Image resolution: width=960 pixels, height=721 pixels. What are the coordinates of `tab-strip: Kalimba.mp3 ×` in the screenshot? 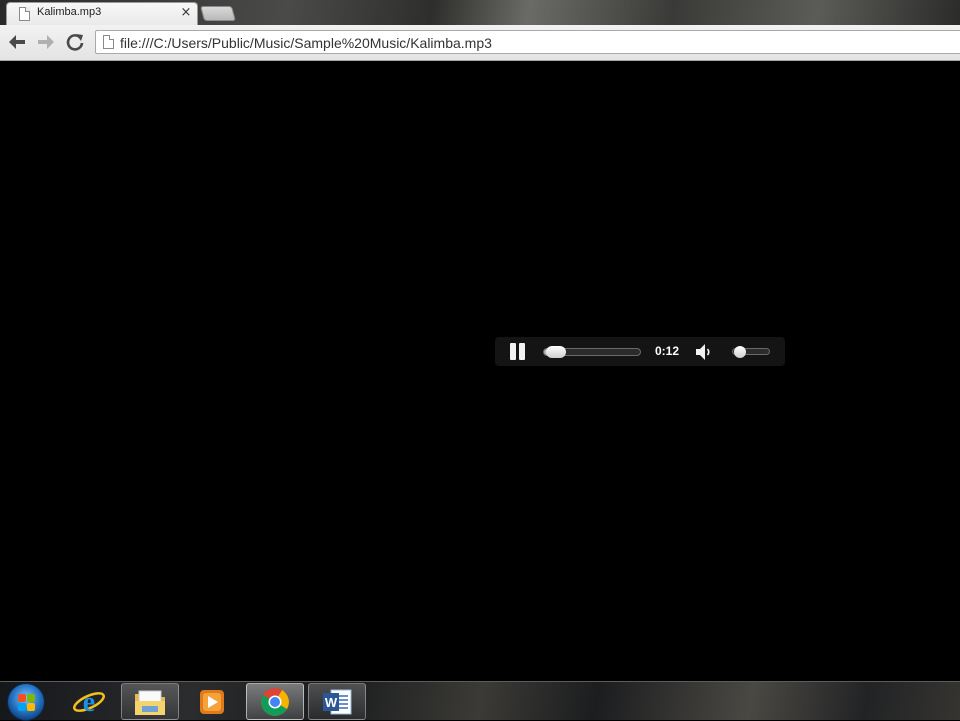 It's located at (480, 12).